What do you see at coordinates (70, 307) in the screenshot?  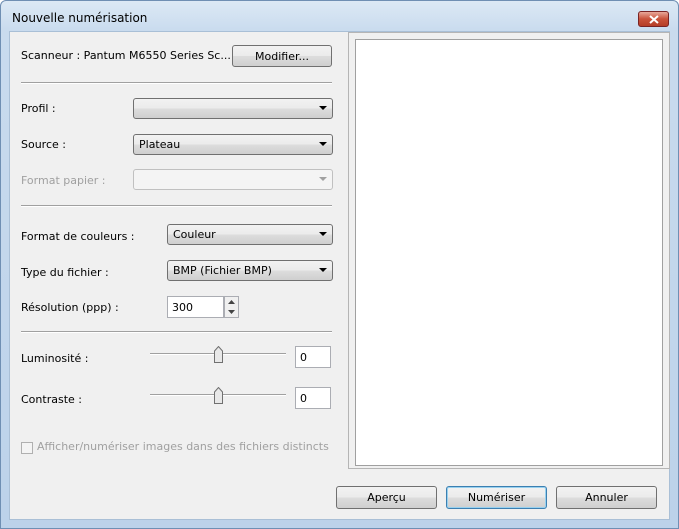 I see `resolution-label: Résolution (ppp) :` at bounding box center [70, 307].